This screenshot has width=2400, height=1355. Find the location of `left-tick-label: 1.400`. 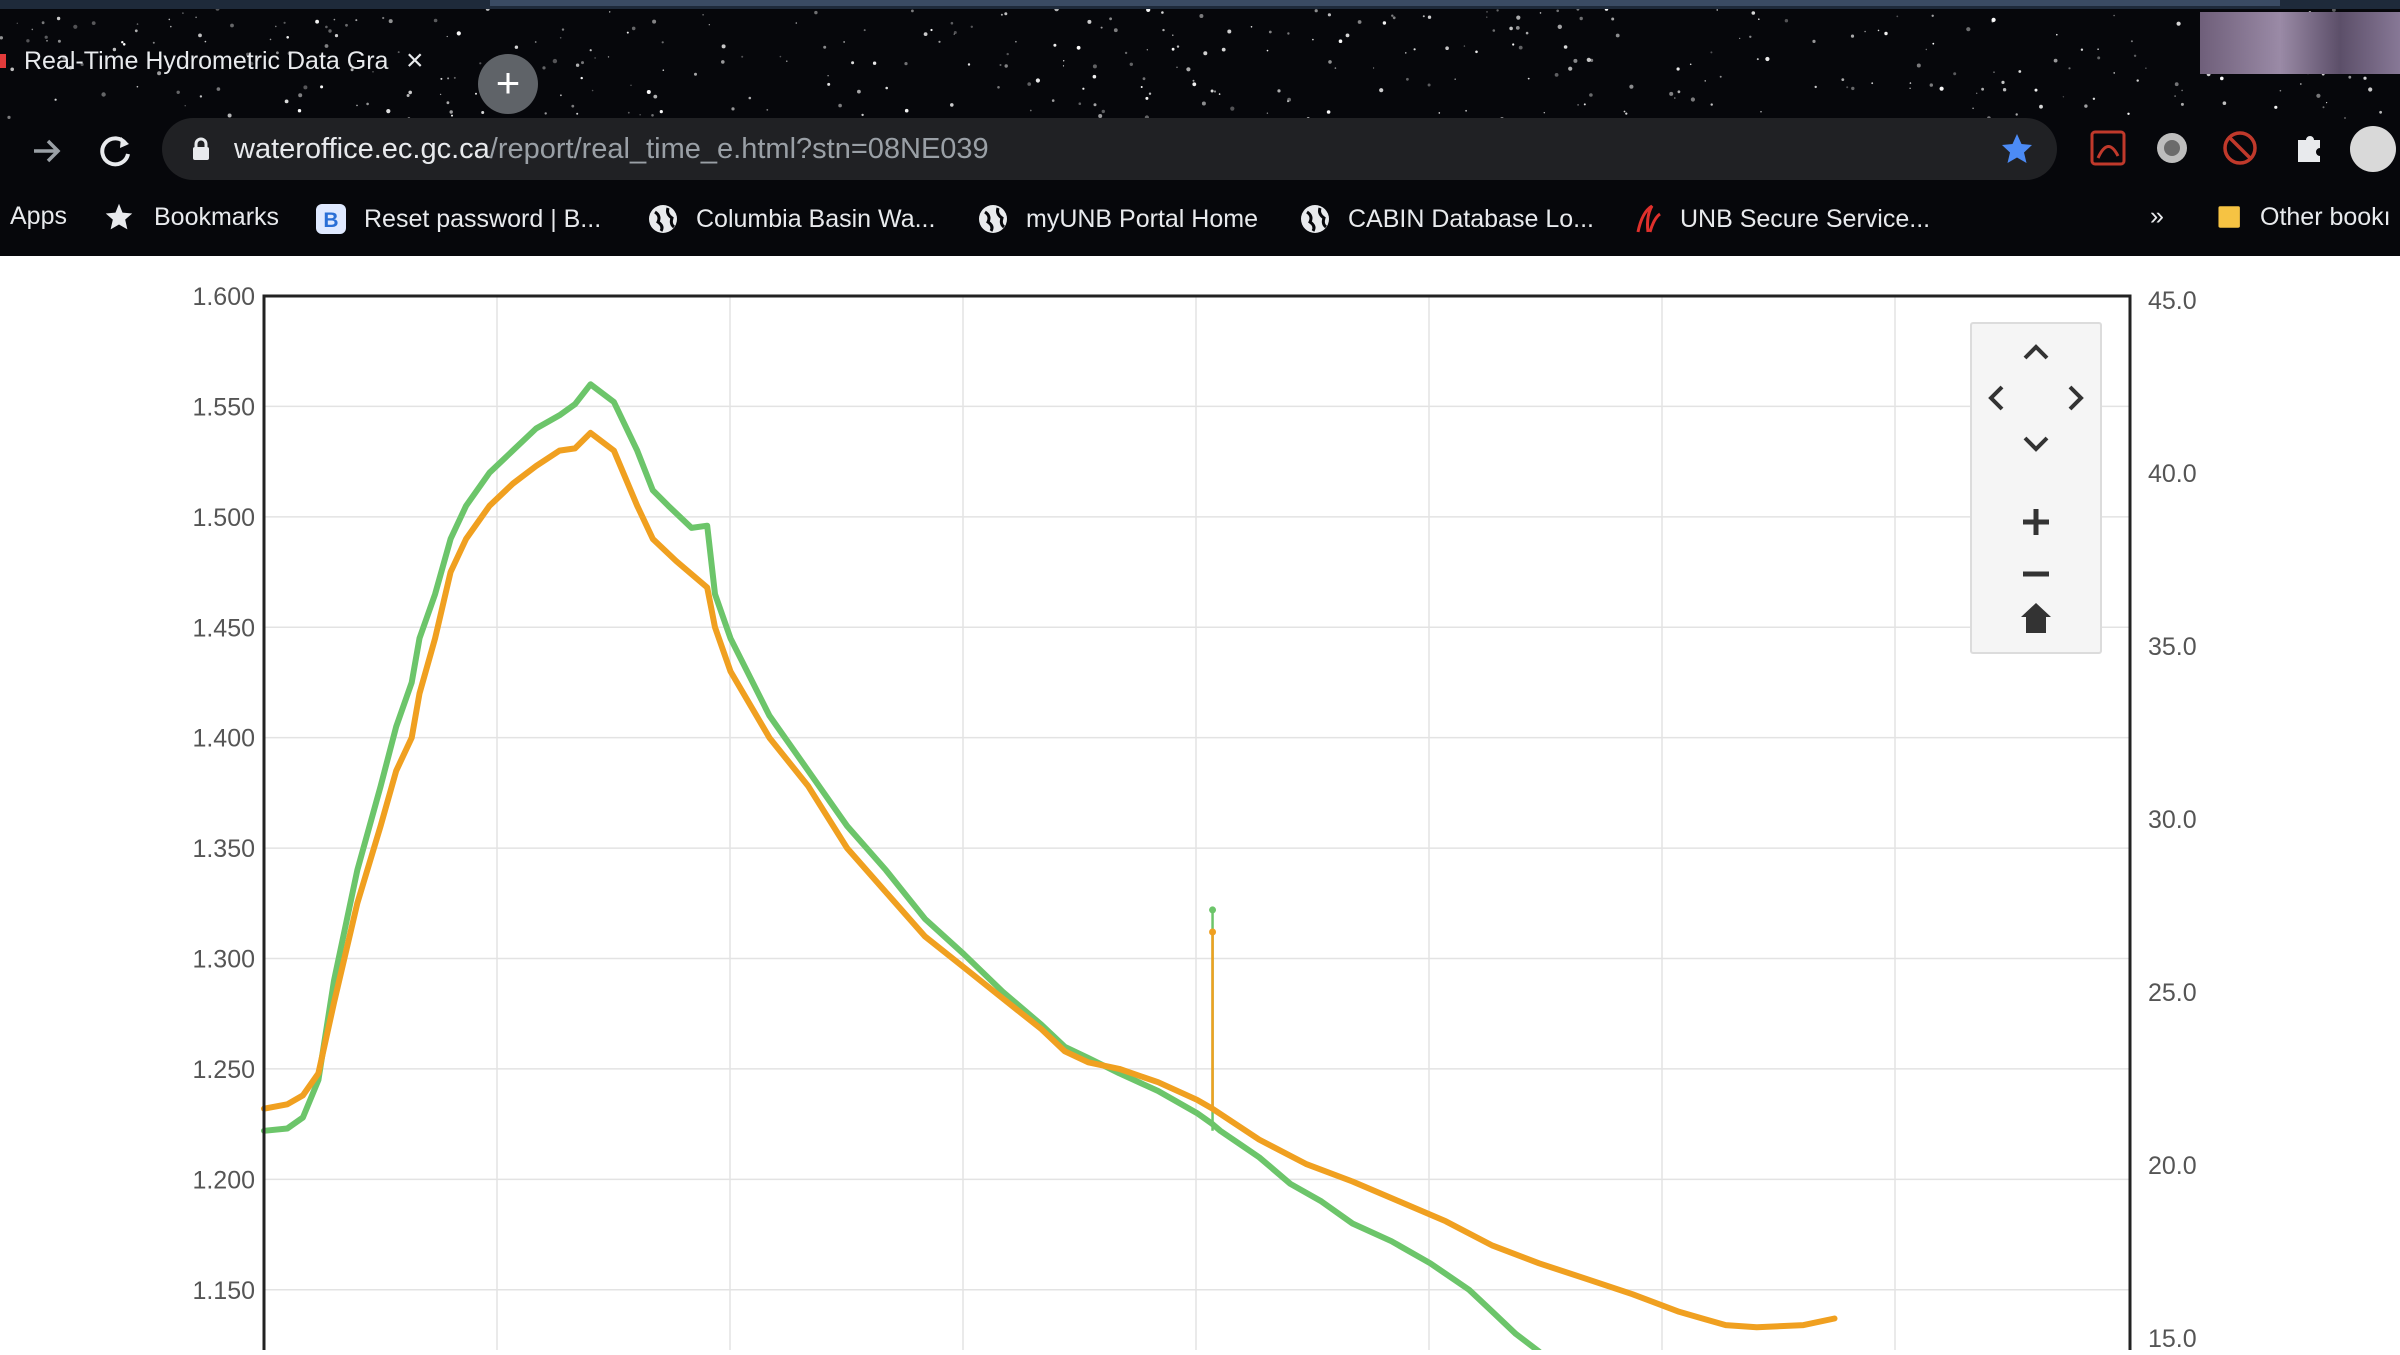

left-tick-label: 1.400 is located at coordinates (223, 739).